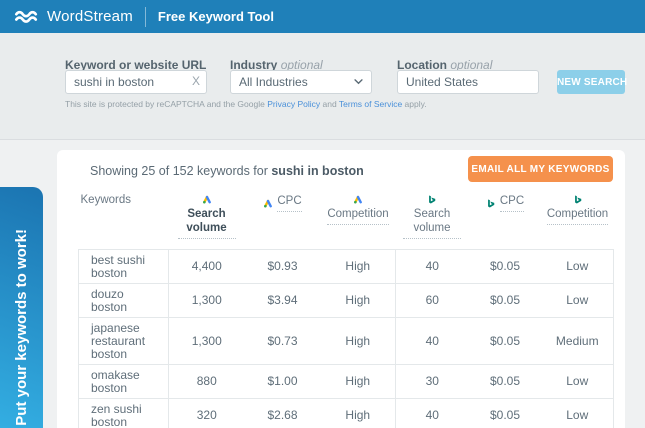  I want to click on keyword-field-wrap: X, so click(136, 82).